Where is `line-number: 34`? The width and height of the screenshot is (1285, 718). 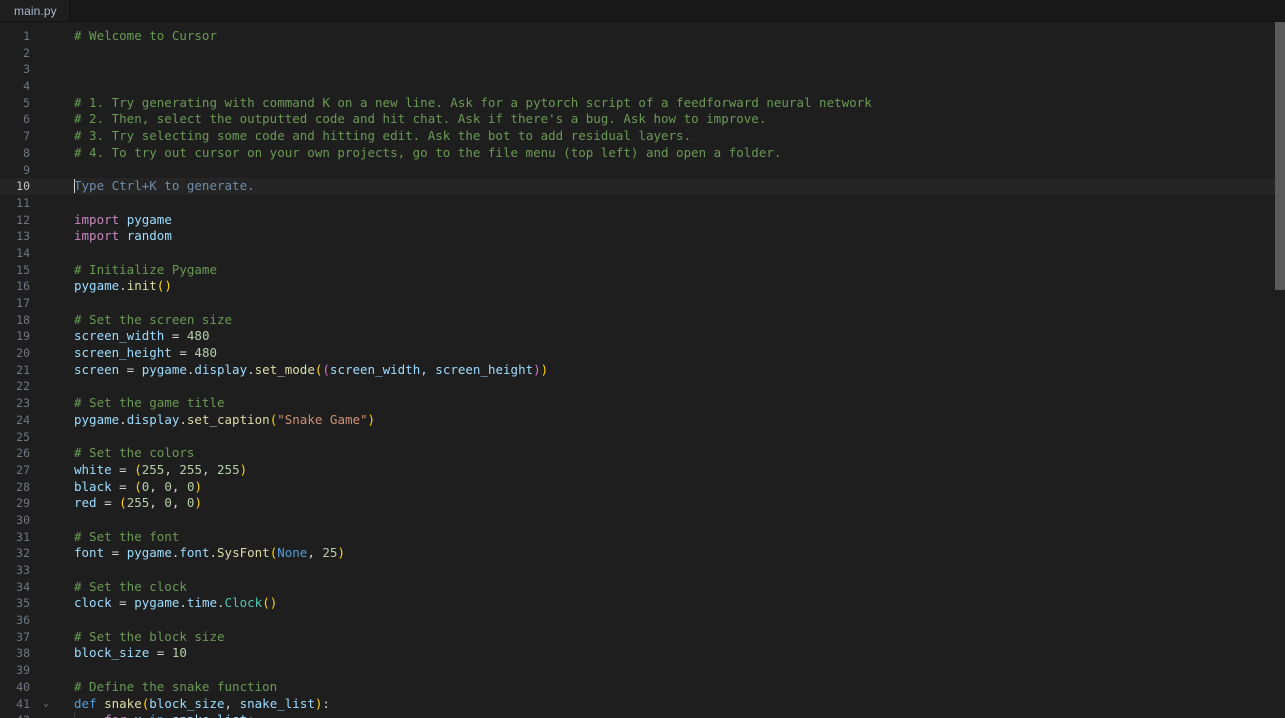 line-number: 34 is located at coordinates (23, 586).